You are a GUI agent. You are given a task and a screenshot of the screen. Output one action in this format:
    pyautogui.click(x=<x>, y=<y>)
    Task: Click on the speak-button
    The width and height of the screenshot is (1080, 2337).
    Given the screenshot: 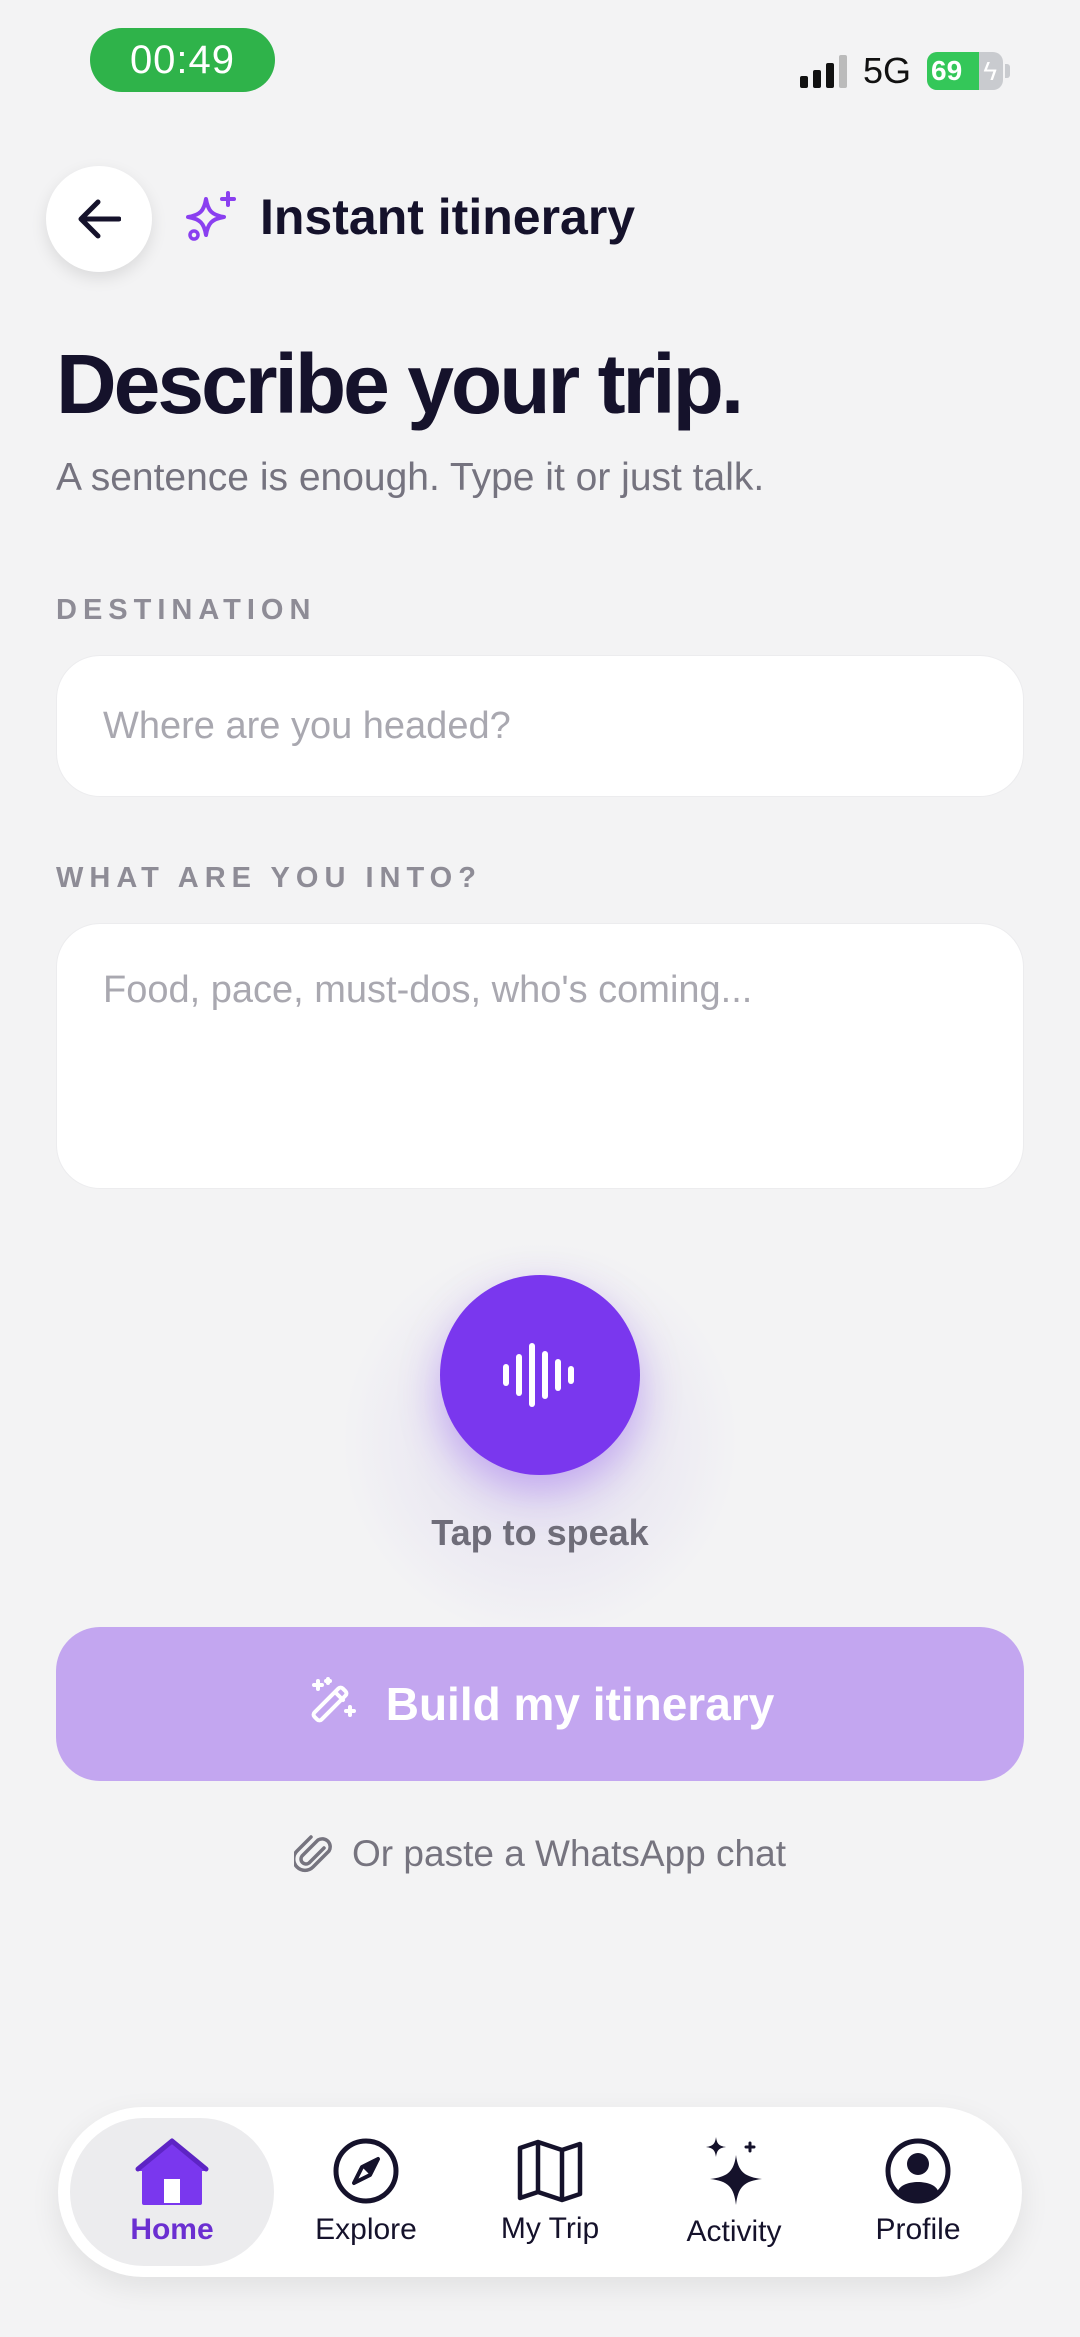 What is the action you would take?
    pyautogui.click(x=540, y=1375)
    